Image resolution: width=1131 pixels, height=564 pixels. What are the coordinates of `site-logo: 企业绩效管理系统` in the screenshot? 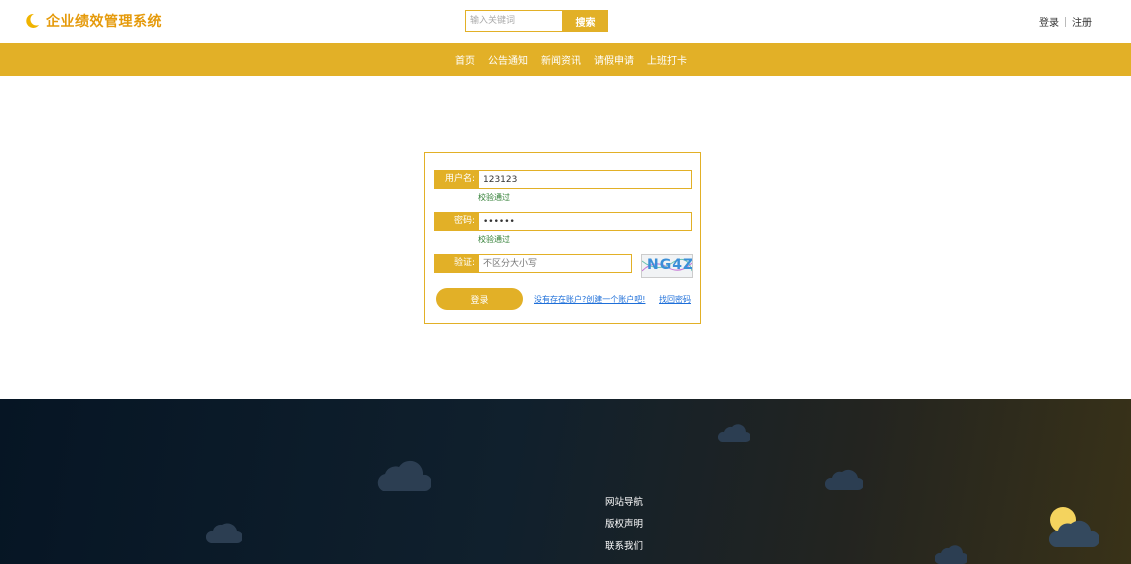 It's located at (93, 21).